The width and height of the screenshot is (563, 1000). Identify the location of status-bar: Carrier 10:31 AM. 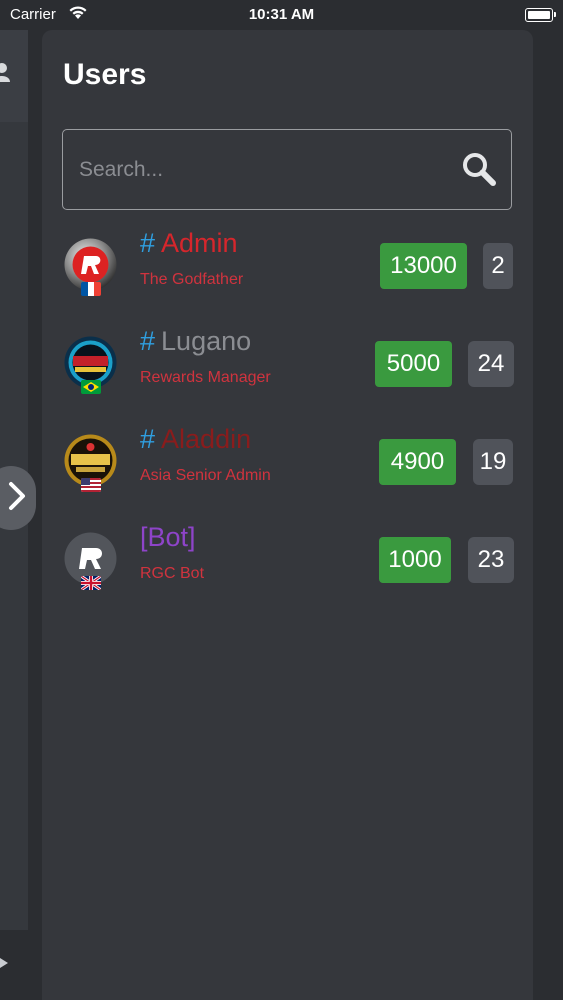
(281, 15).